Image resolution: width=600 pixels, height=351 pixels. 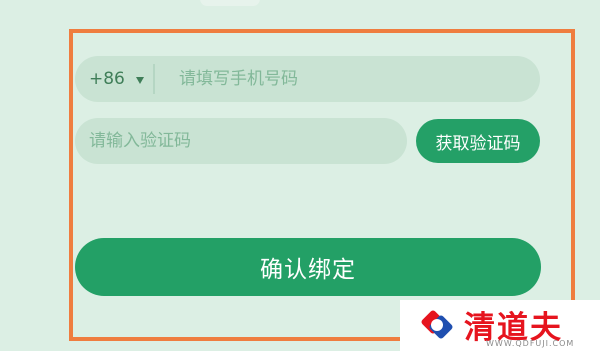 What do you see at coordinates (437, 324) in the screenshot?
I see `q-logo-icon` at bounding box center [437, 324].